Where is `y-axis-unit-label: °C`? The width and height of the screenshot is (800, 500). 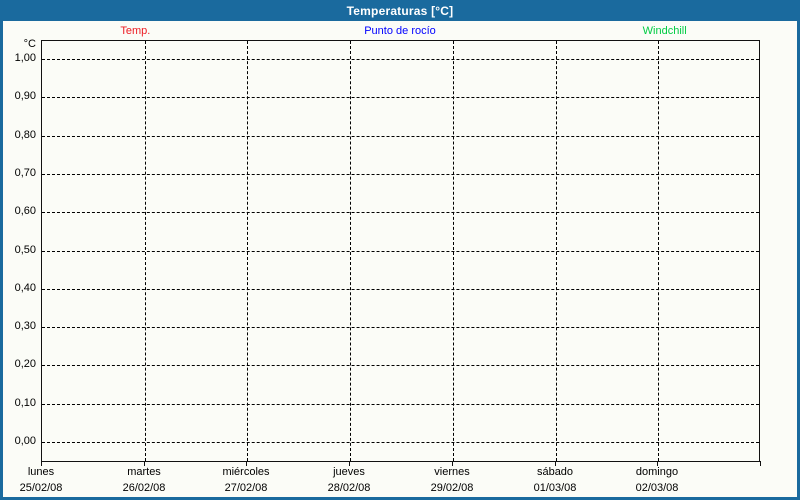
y-axis-unit-label: °C is located at coordinates (29, 44).